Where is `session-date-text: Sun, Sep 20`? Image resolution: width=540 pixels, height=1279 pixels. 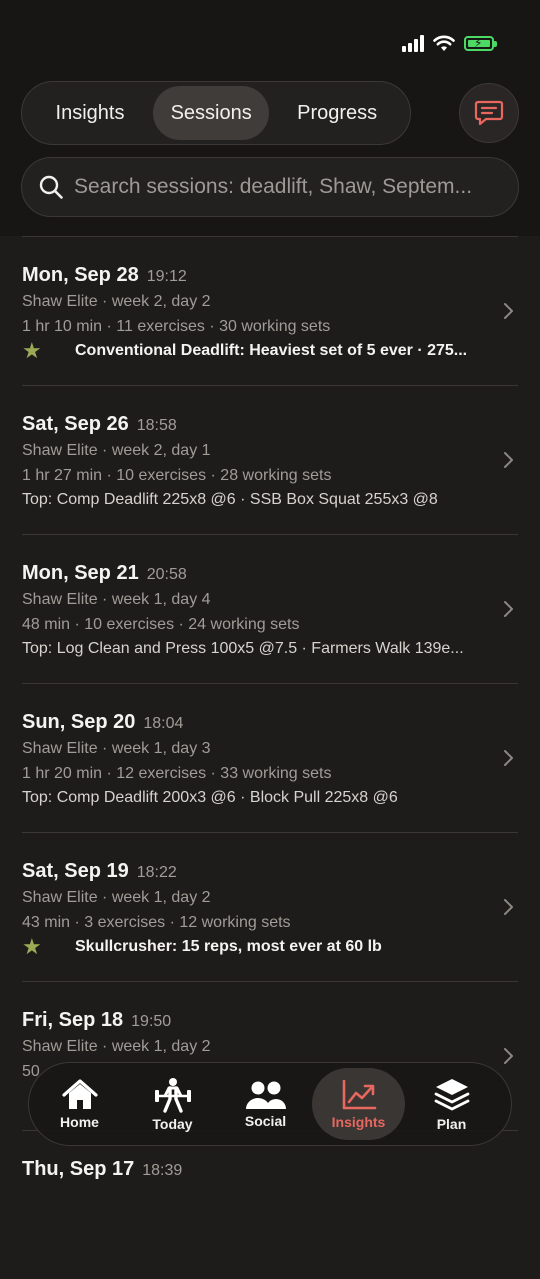
session-date-text: Sun, Sep 20 is located at coordinates (79, 722).